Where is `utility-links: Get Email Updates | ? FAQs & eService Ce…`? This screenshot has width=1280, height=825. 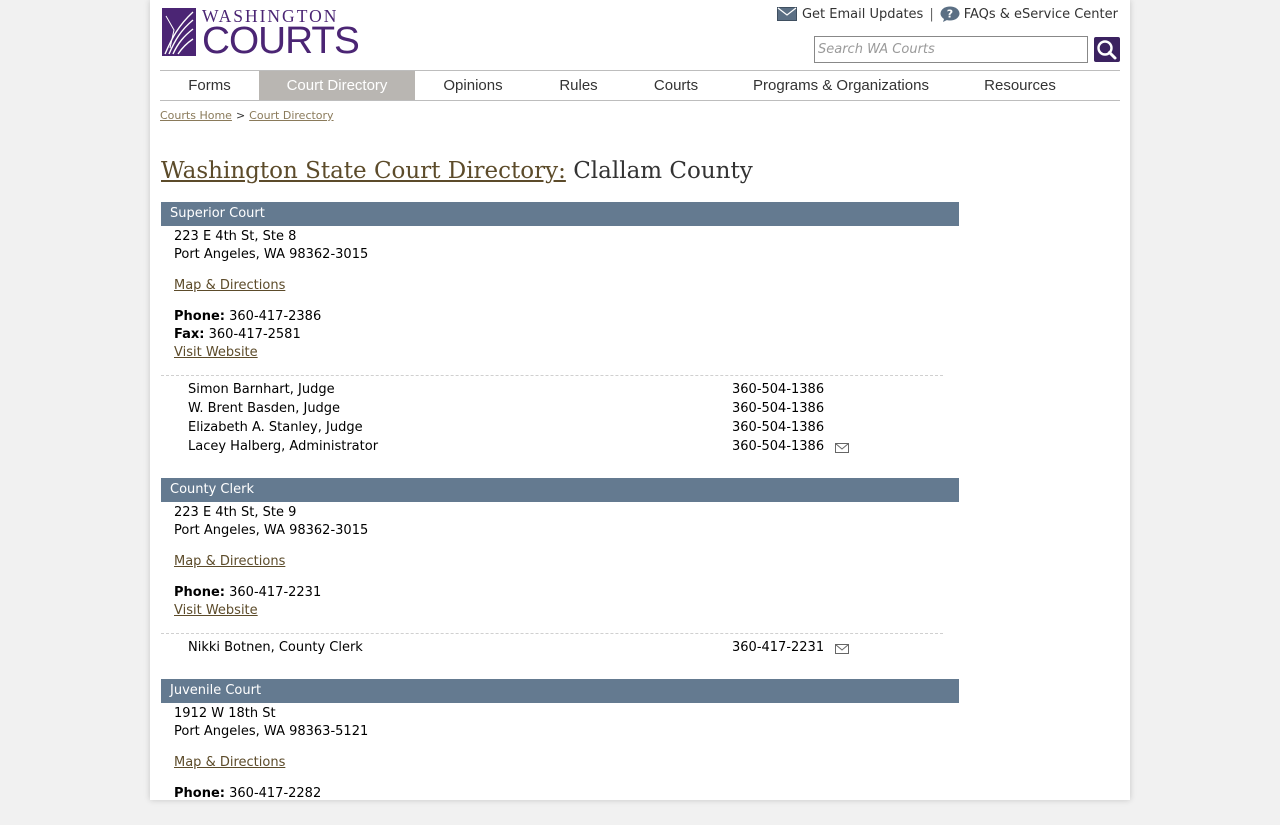 utility-links: Get Email Updates | ? FAQs & eService Ce… is located at coordinates (947, 14).